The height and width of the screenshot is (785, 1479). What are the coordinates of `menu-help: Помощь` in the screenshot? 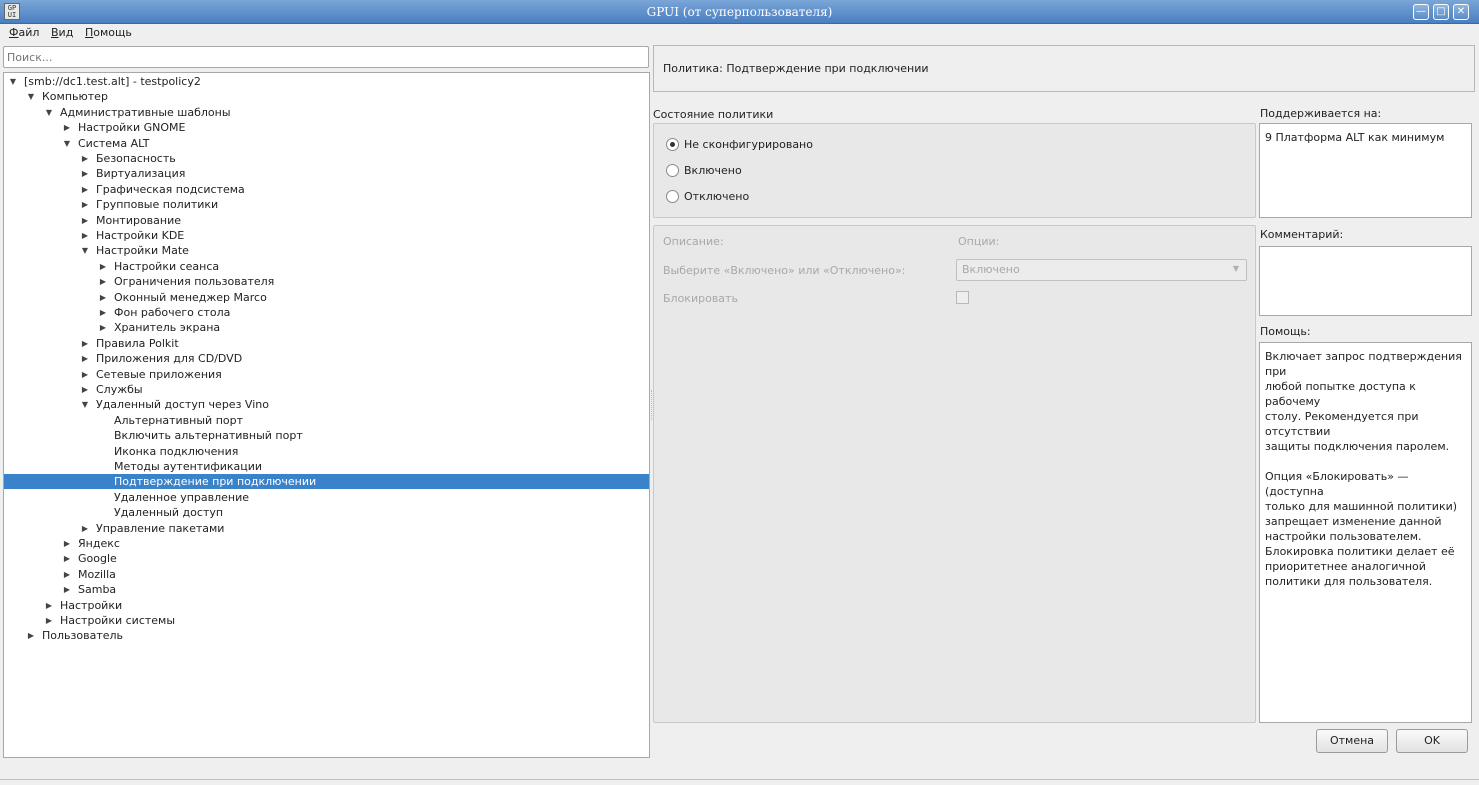 It's located at (108, 32).